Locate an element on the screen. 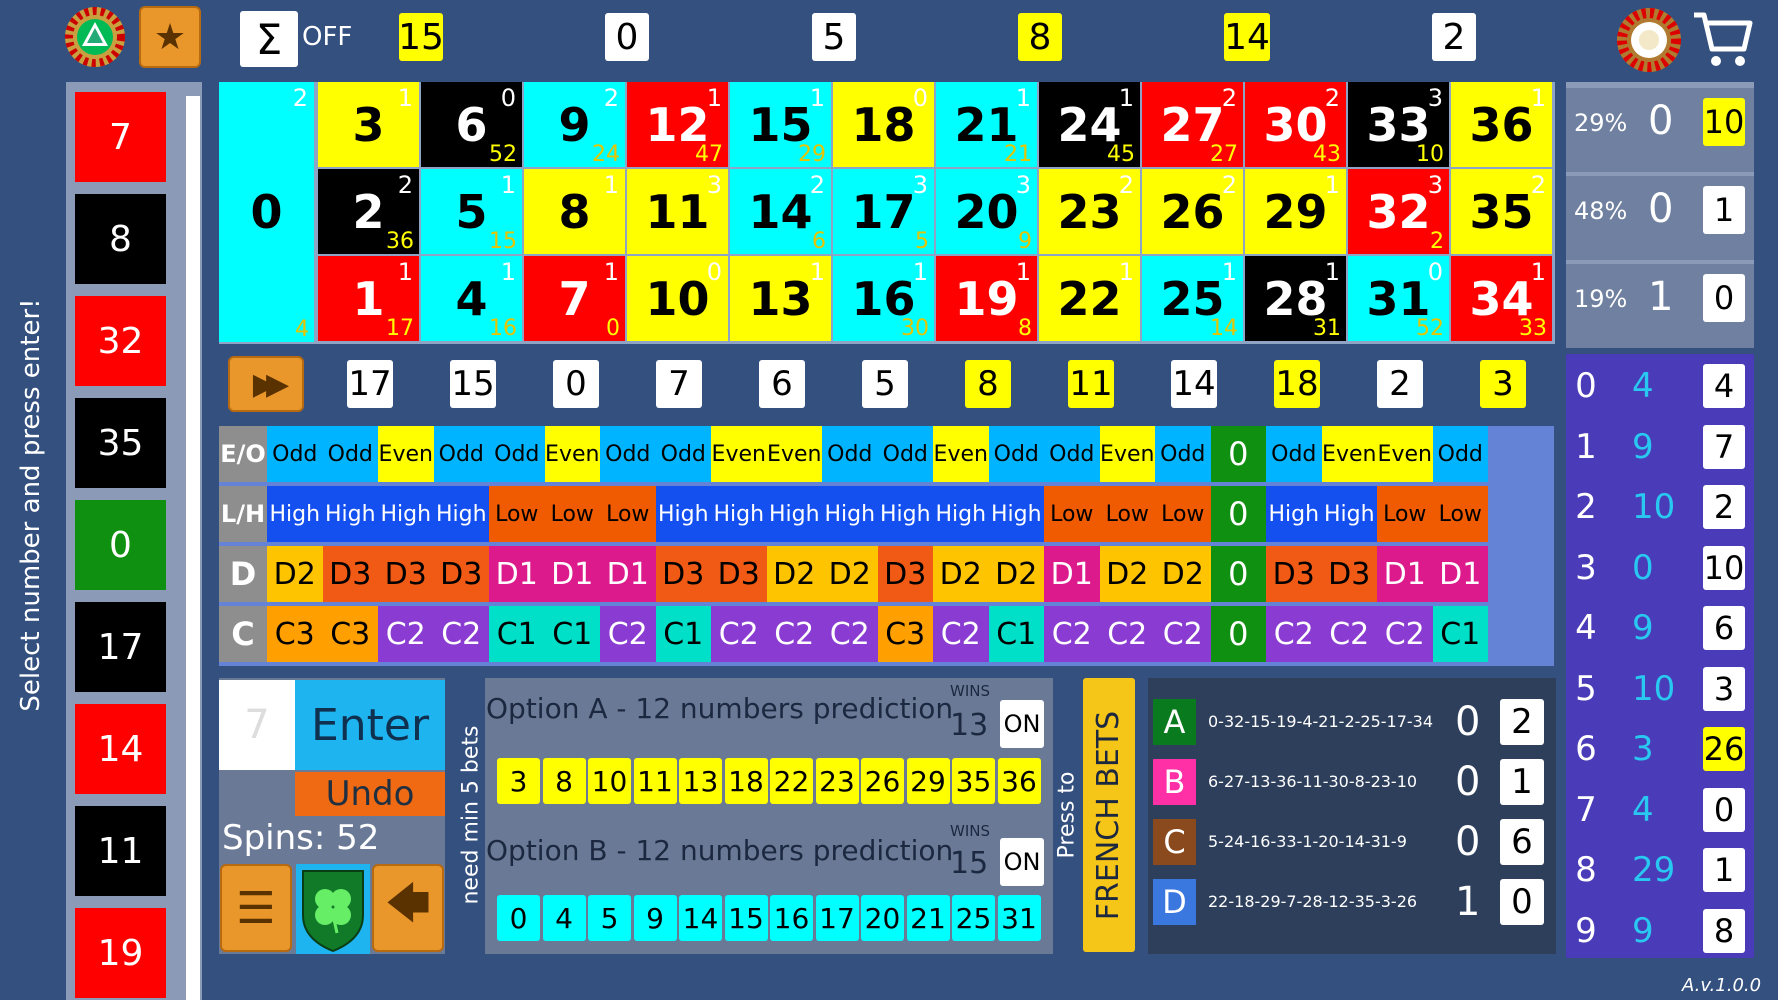  roulette-wheel-icon is located at coordinates (1649, 40).